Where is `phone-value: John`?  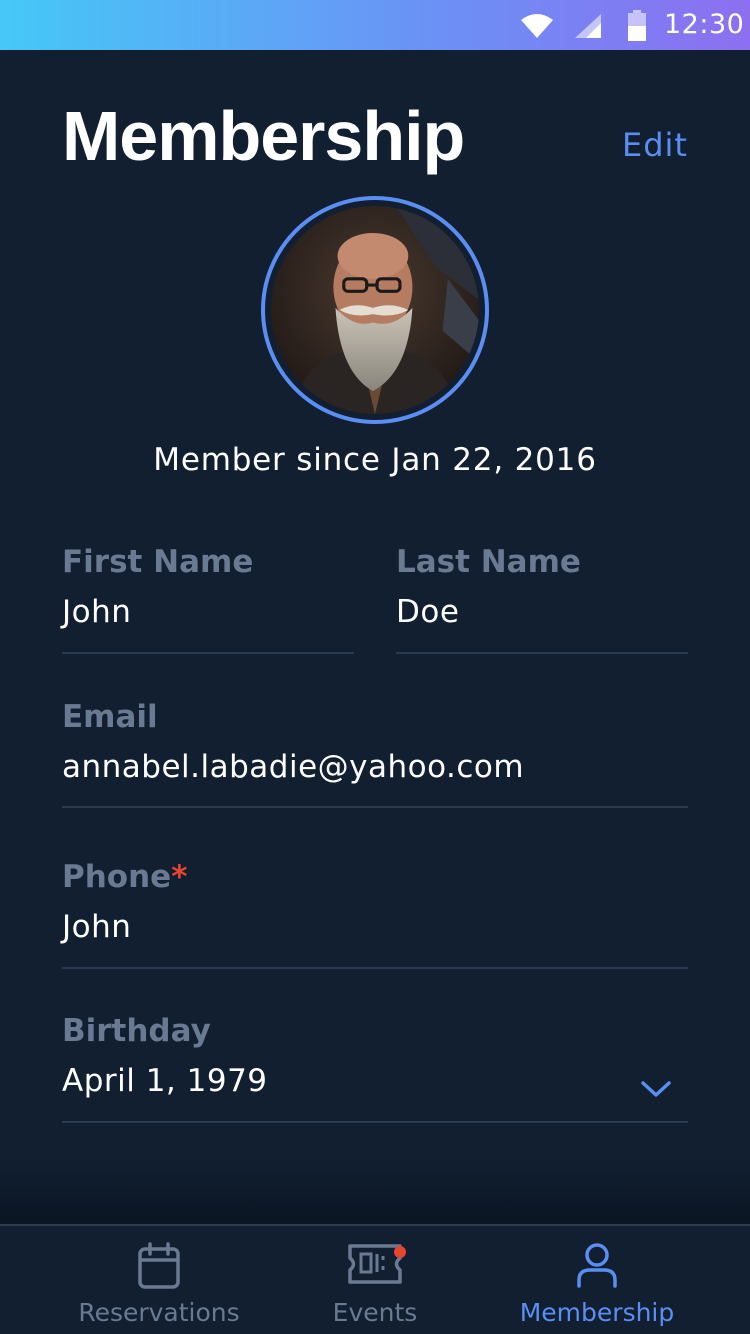
phone-value: John is located at coordinates (375, 927).